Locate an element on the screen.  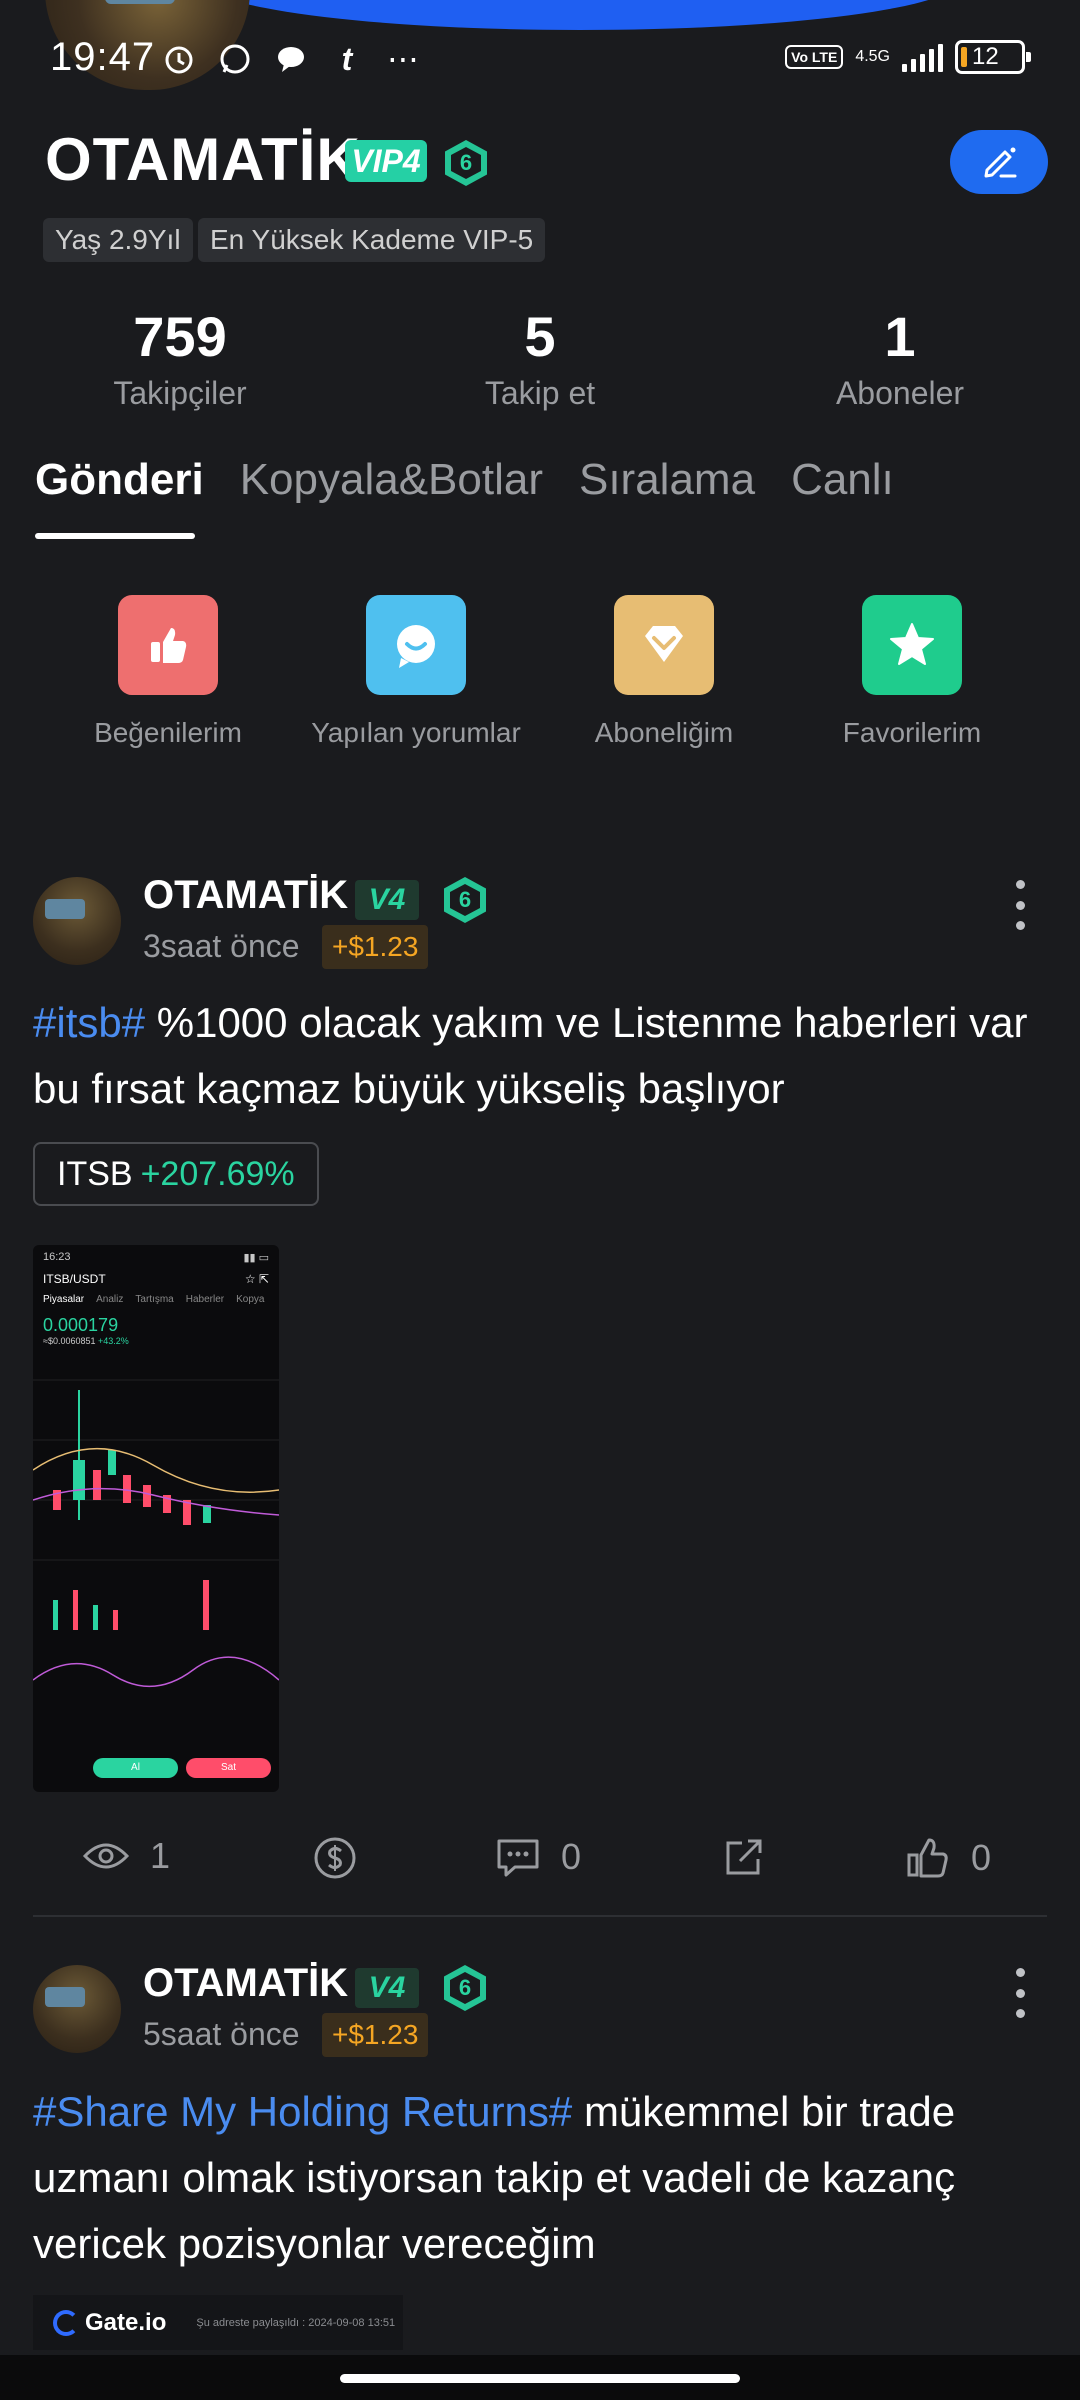
followers-stat: 759 Takipçiler is located at coordinates (180, 358).